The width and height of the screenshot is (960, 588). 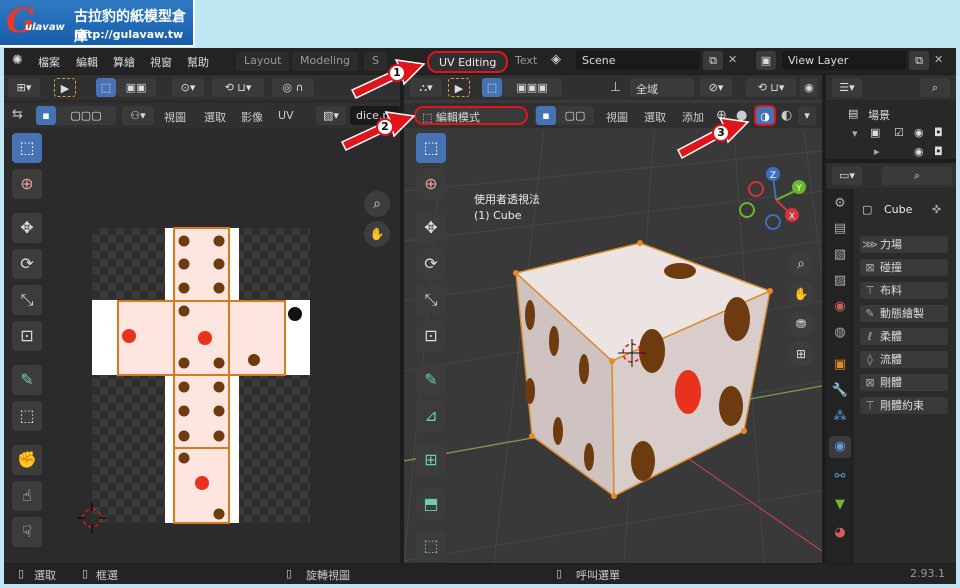 I want to click on viewport-select-new-icon: ⬚, so click(x=492, y=87).